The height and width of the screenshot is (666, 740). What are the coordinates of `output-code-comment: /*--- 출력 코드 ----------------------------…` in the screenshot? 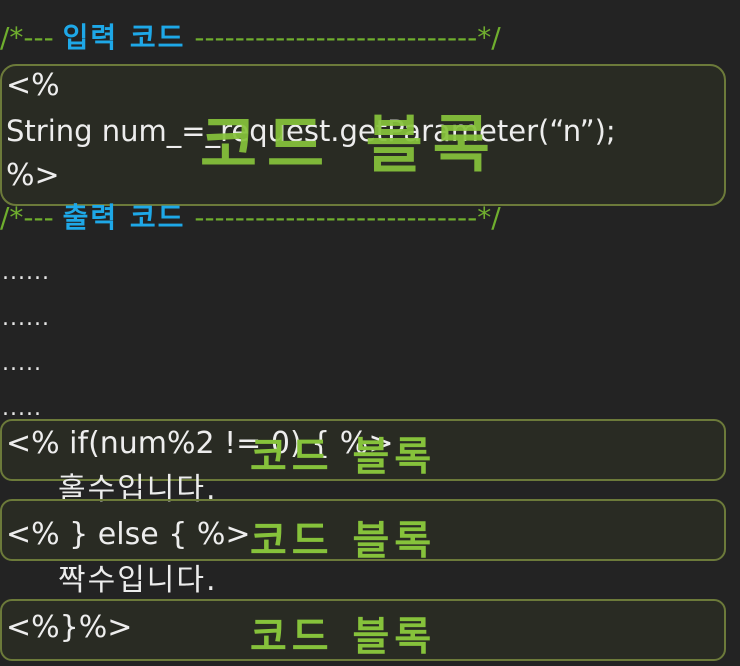 It's located at (250, 218).